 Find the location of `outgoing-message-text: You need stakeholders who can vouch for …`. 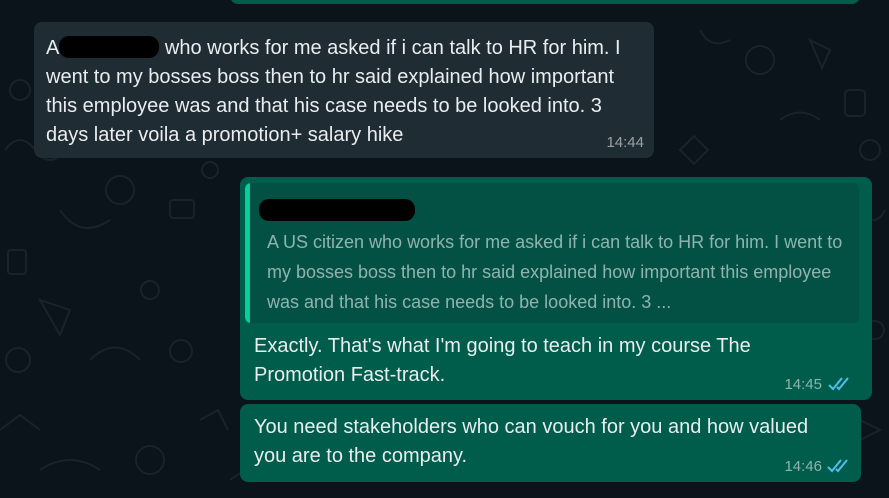

outgoing-message-text: You need stakeholders who can vouch for … is located at coordinates (531, 441).